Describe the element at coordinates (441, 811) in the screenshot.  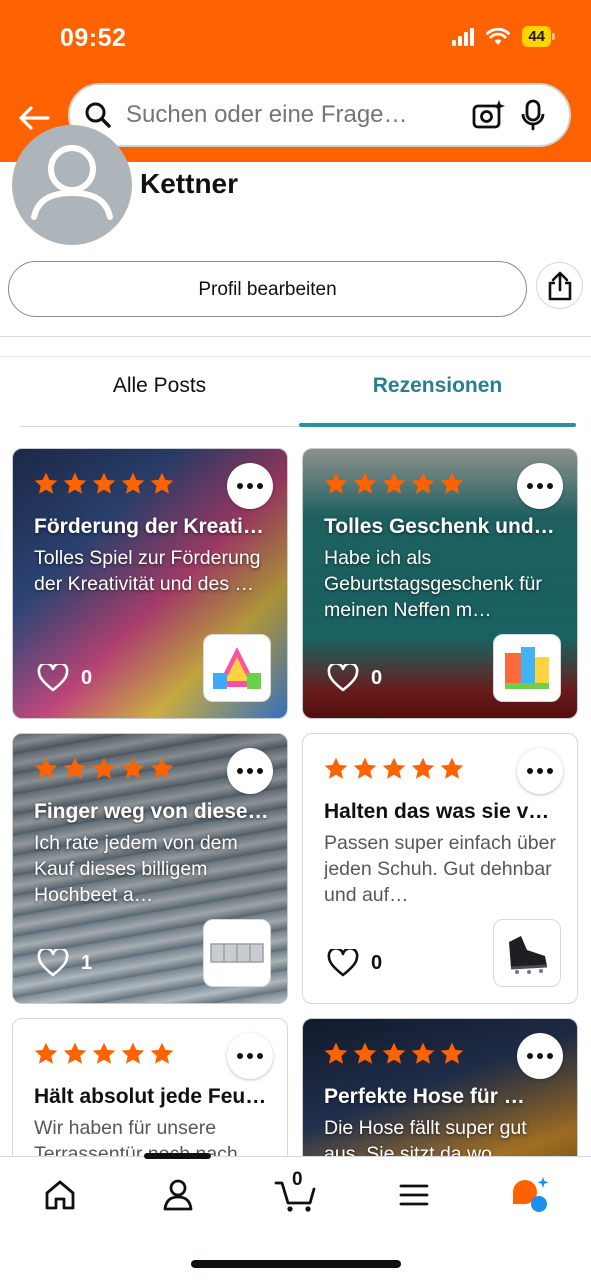
I see `review-title: Halten das was sie versprechen` at that location.